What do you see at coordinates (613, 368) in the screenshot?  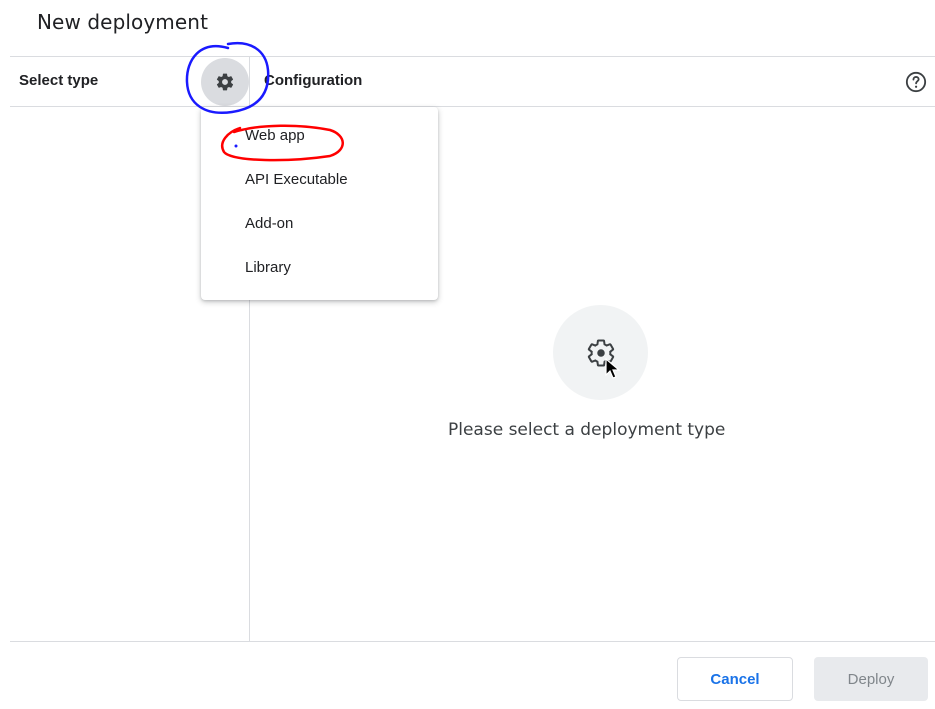 I see `mouse-cursor-icon` at bounding box center [613, 368].